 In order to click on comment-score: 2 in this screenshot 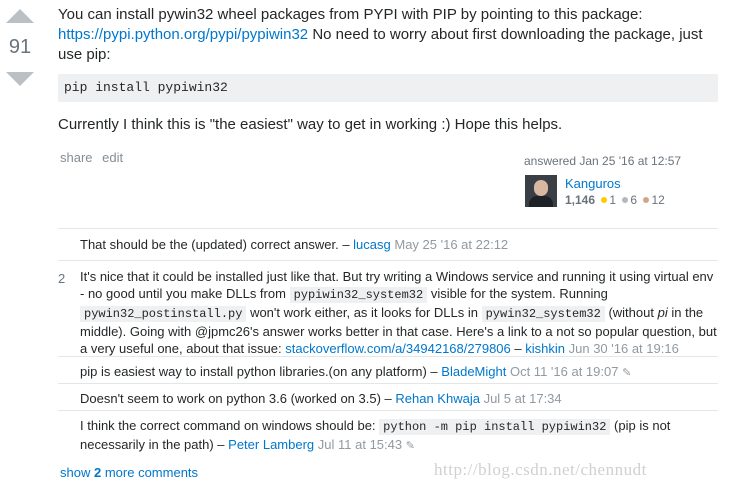, I will do `click(62, 278)`.